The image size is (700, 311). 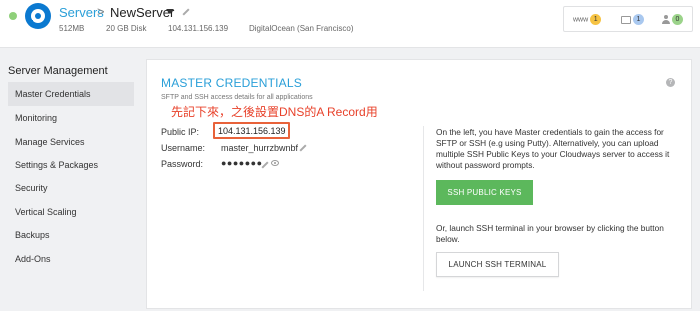 What do you see at coordinates (581, 20) in the screenshot?
I see `www-label: www` at bounding box center [581, 20].